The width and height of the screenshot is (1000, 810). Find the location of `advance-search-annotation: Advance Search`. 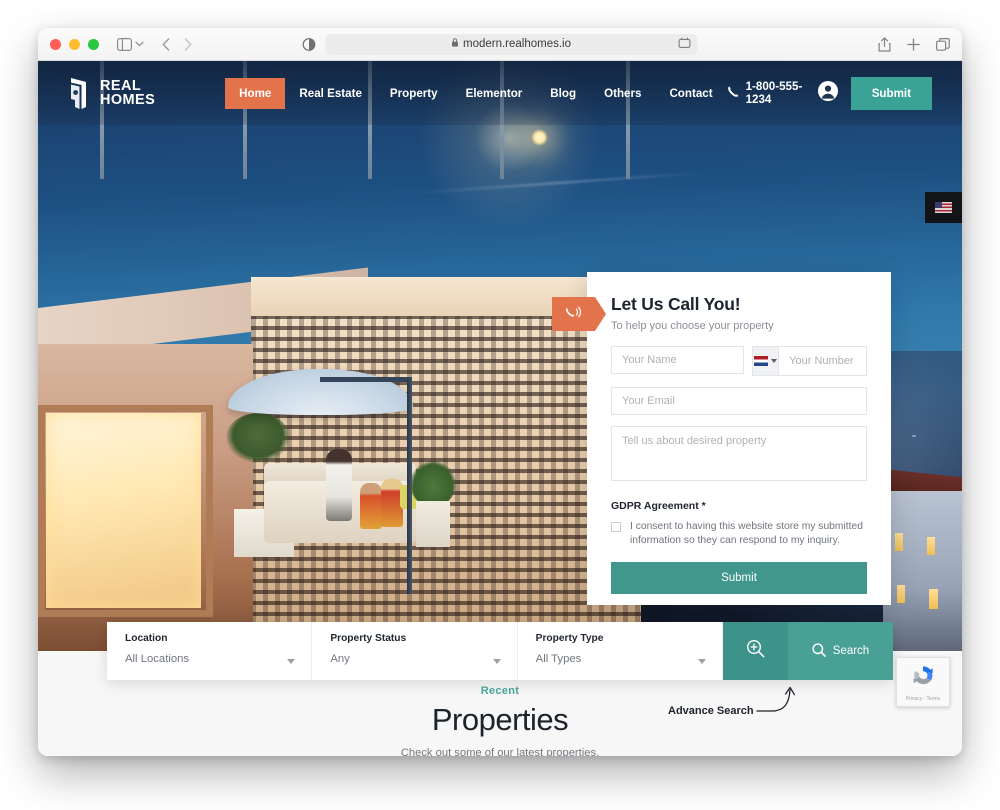

advance-search-annotation: Advance Search is located at coordinates (735, 710).